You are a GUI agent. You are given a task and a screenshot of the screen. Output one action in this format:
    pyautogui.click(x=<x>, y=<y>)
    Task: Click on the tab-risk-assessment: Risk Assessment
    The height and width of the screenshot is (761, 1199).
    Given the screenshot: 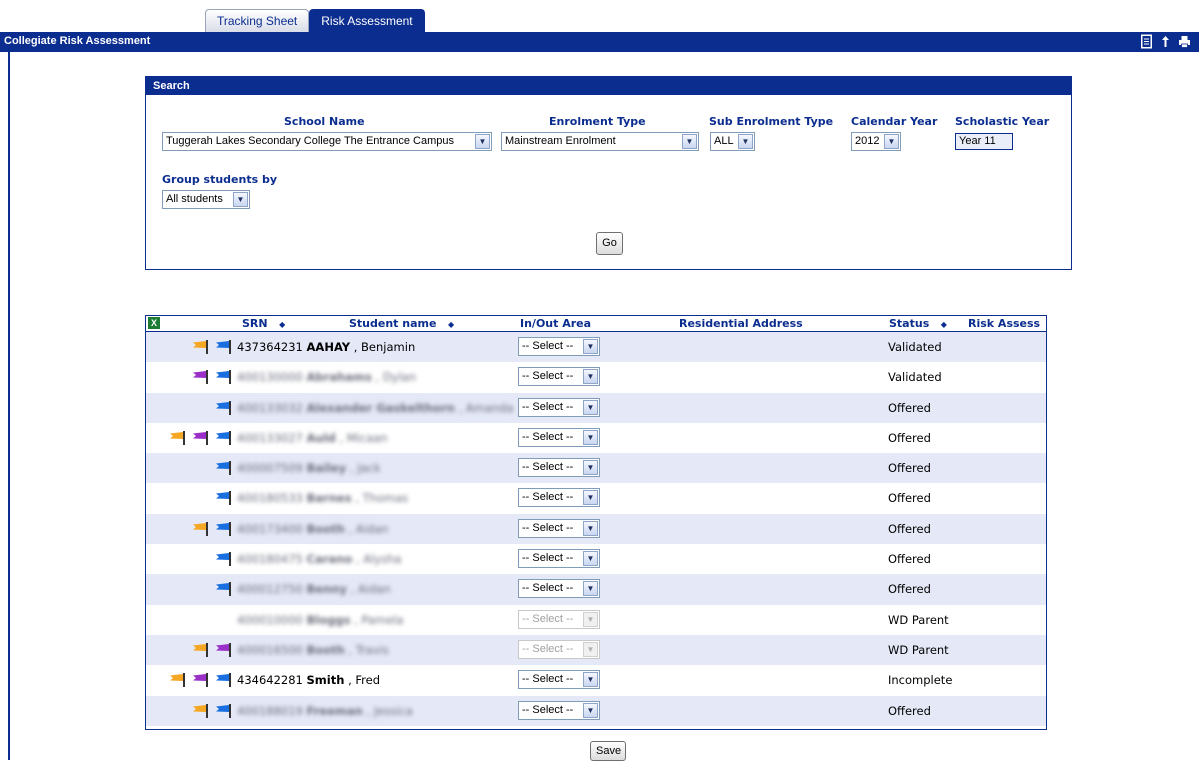 What is the action you would take?
    pyautogui.click(x=367, y=20)
    